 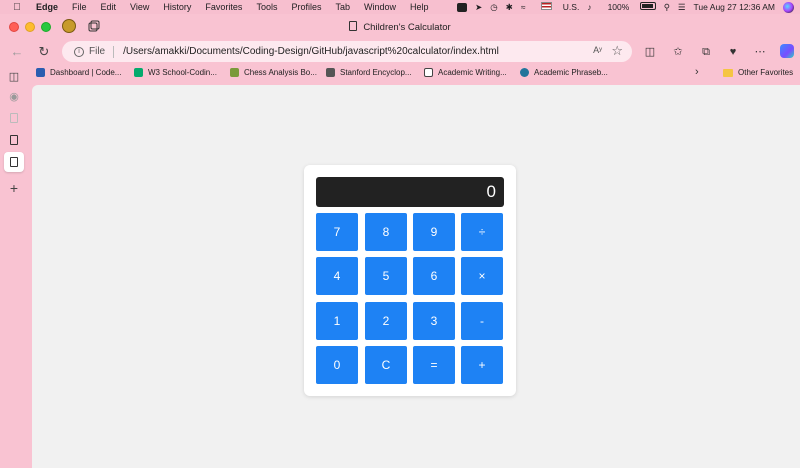 I want to click on app-status-icon, so click(x=462, y=7).